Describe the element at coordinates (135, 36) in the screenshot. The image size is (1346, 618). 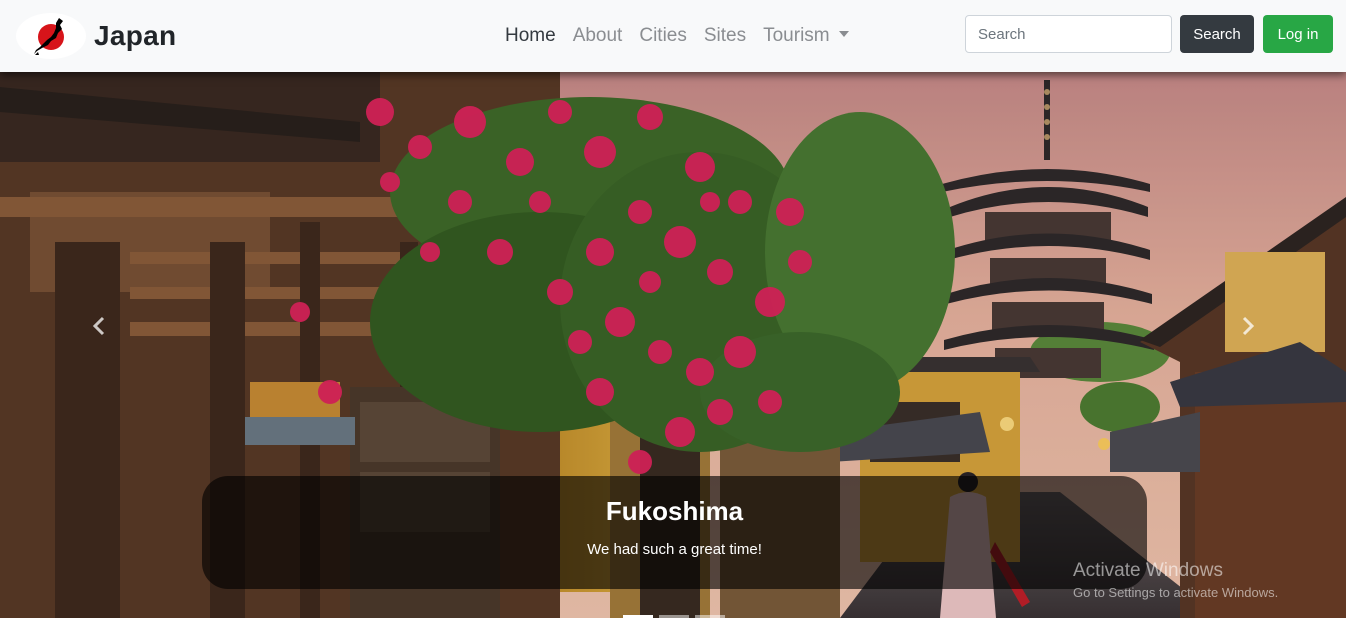
I see `brand-name: Japan` at that location.